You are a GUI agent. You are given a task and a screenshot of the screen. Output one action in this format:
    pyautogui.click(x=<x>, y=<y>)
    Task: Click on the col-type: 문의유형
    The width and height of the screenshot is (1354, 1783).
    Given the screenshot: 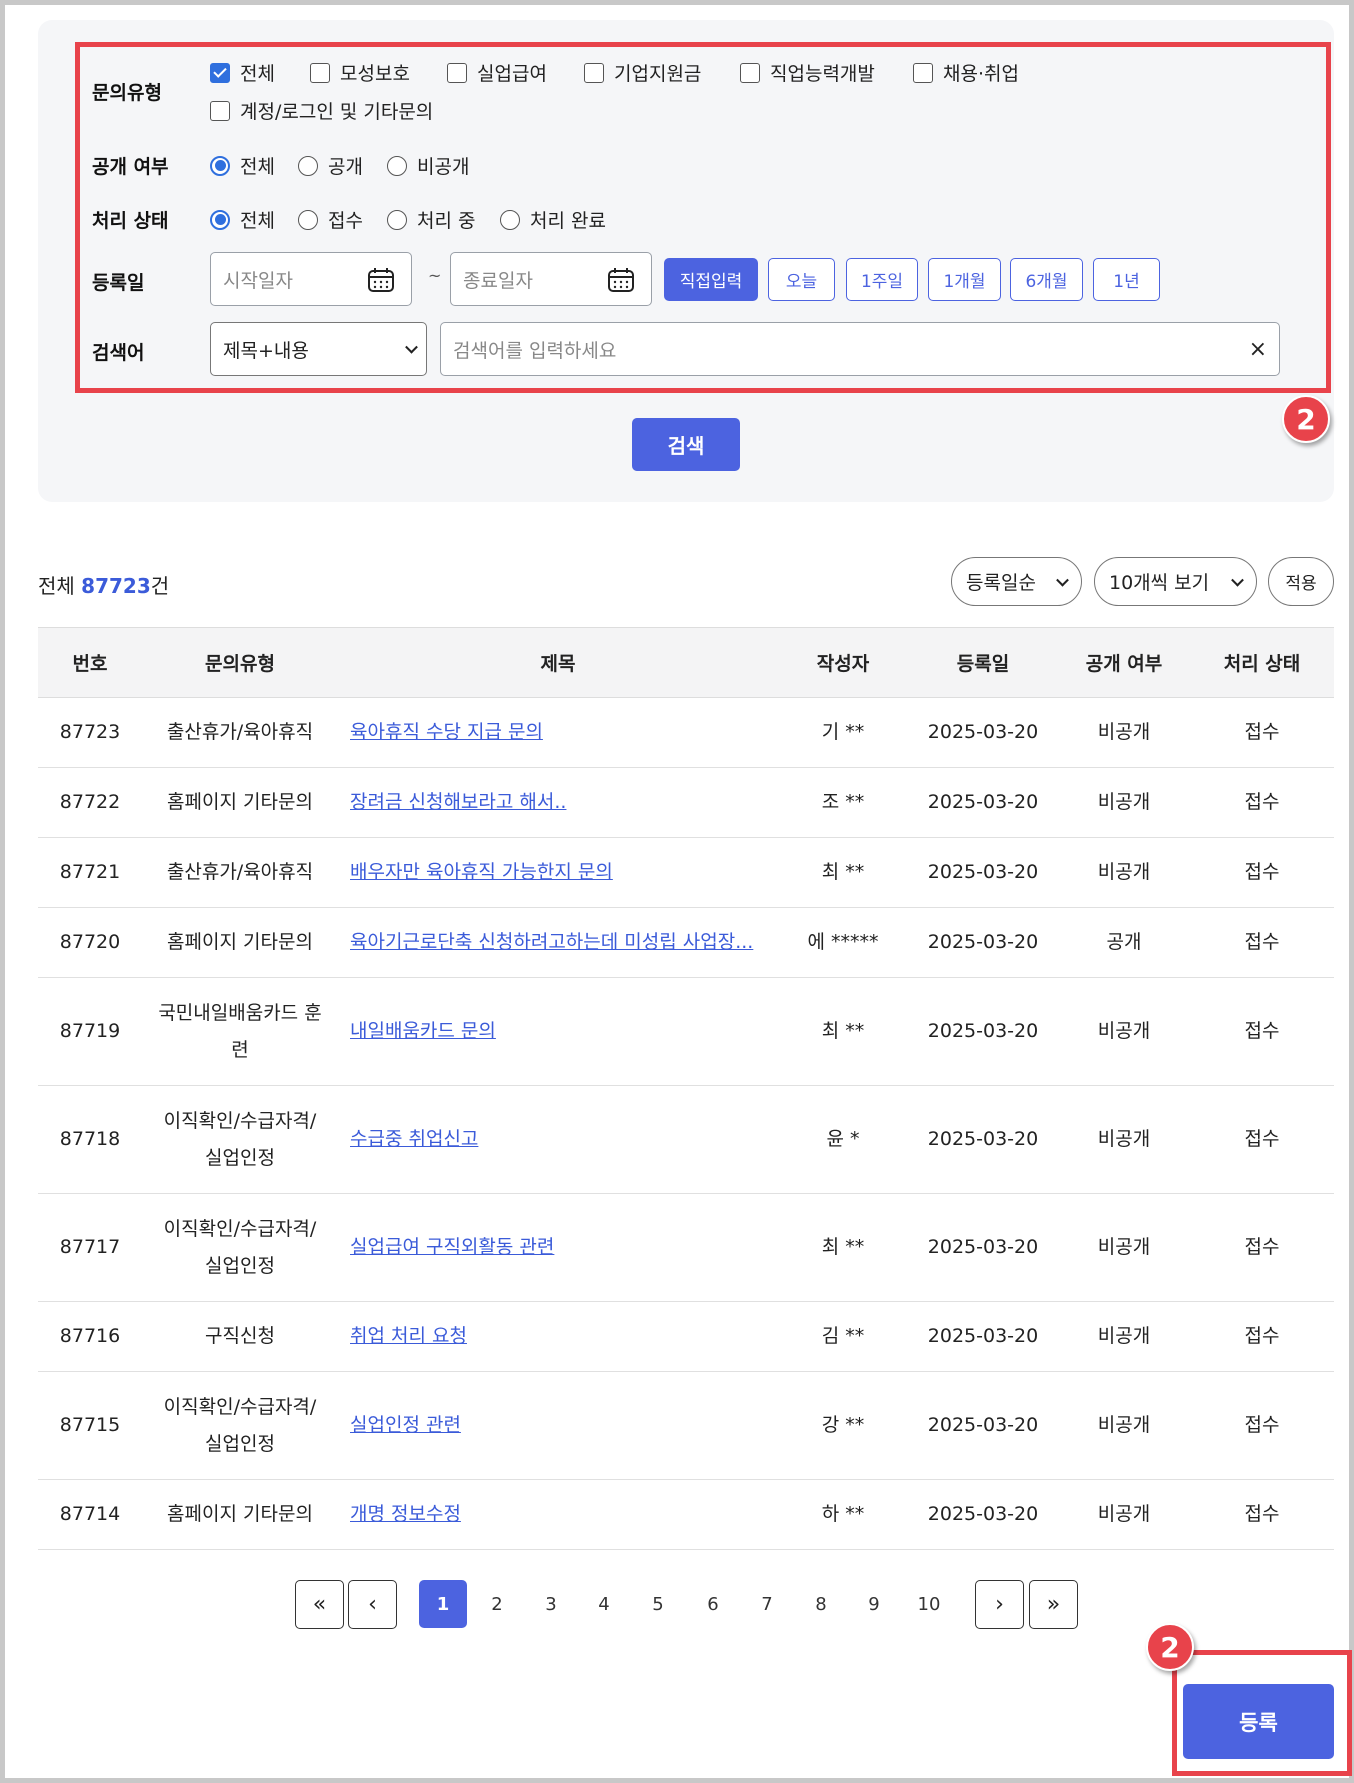 What is the action you would take?
    pyautogui.click(x=240, y=662)
    